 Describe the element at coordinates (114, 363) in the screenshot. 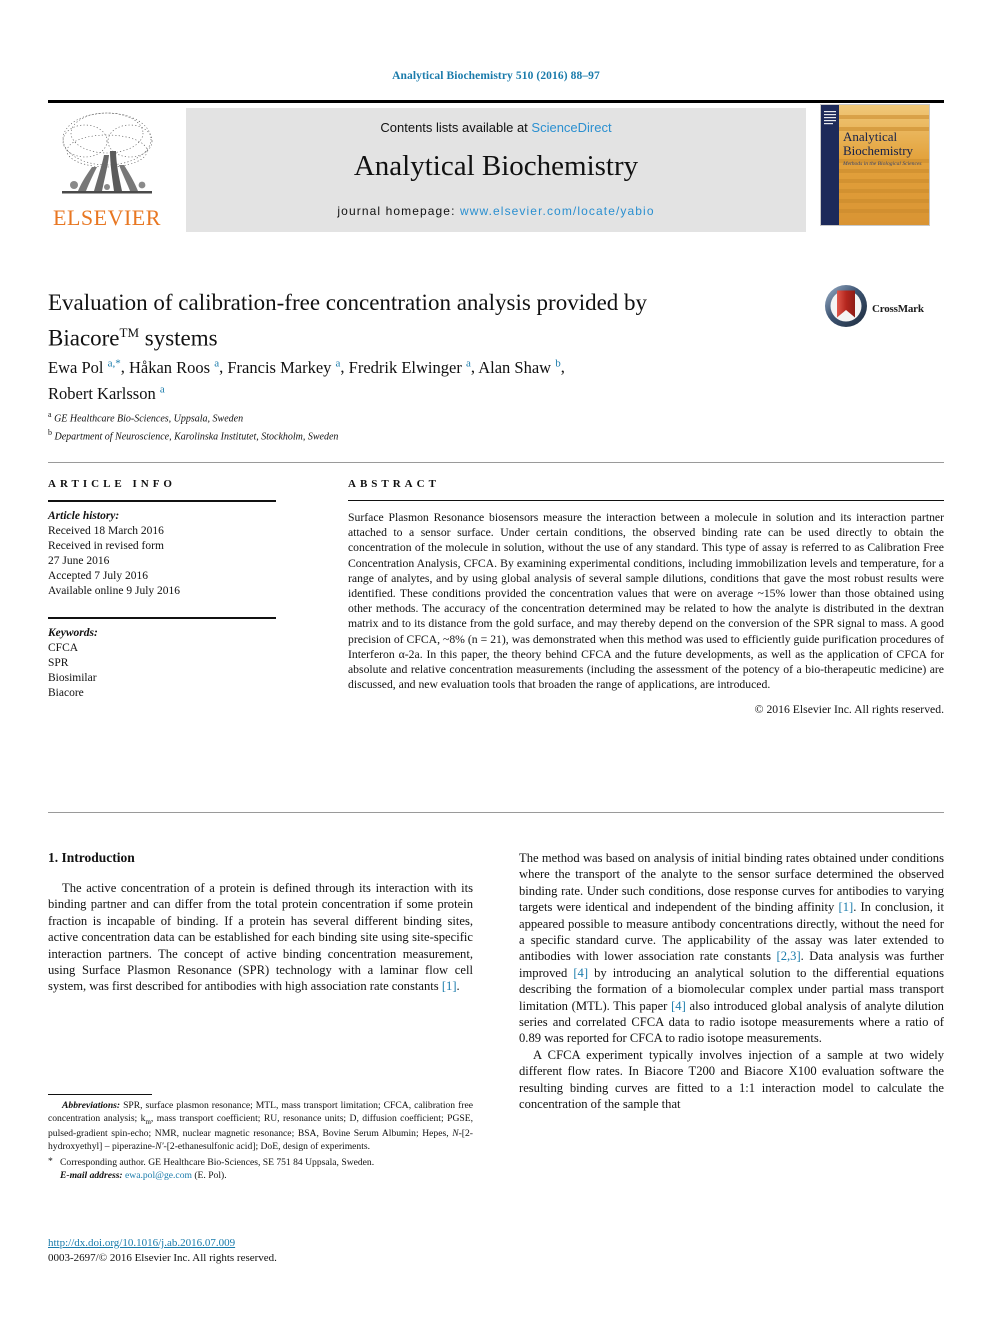

I see `author-marks: a,*` at that location.